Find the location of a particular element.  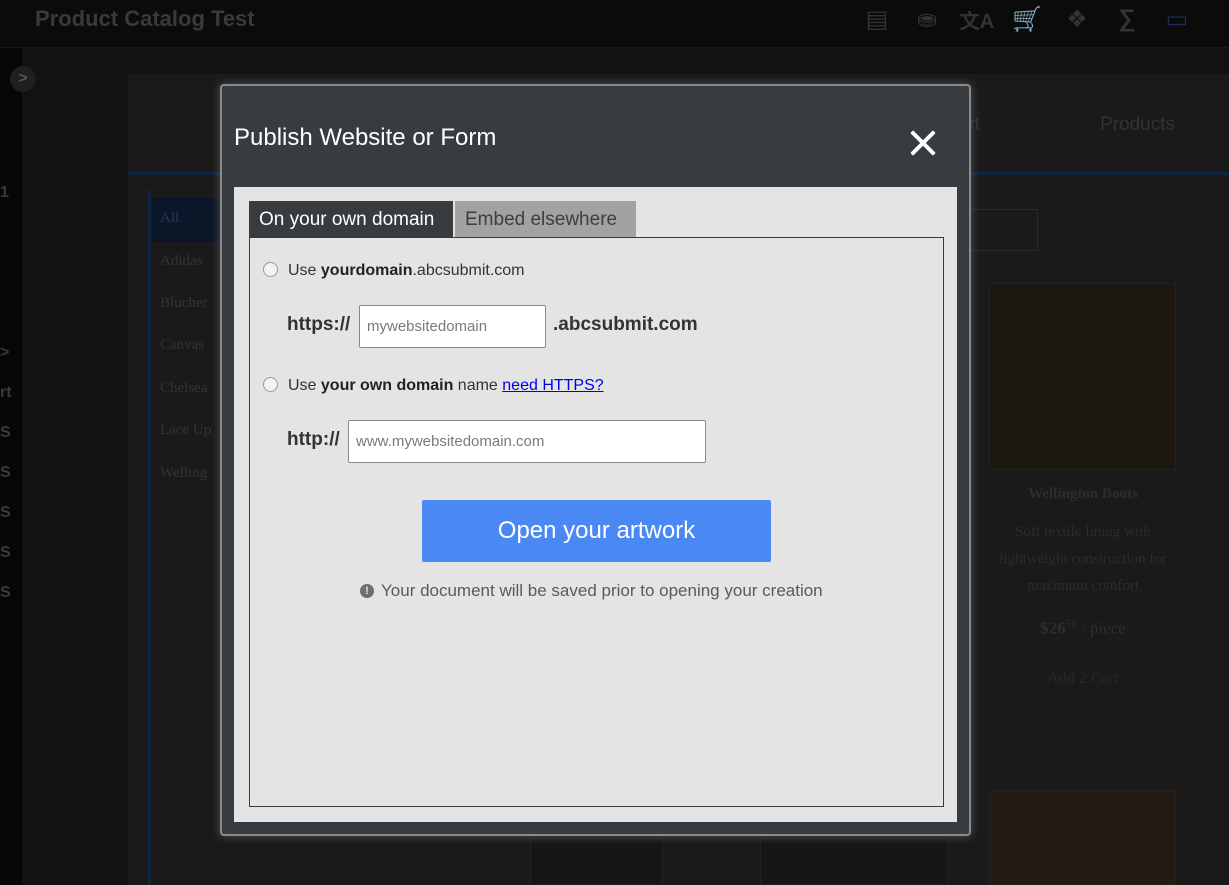

https-prefix: https:// is located at coordinates (319, 324).